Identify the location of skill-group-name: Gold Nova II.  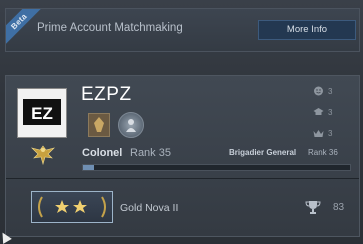
(149, 208).